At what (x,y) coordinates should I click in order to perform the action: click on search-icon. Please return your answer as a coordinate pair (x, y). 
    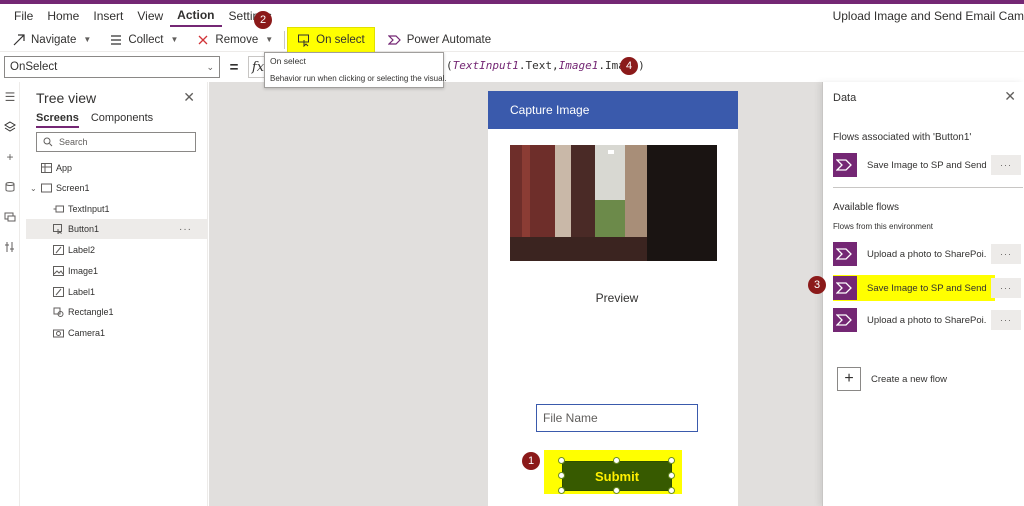
    Looking at the image, I should click on (48, 142).